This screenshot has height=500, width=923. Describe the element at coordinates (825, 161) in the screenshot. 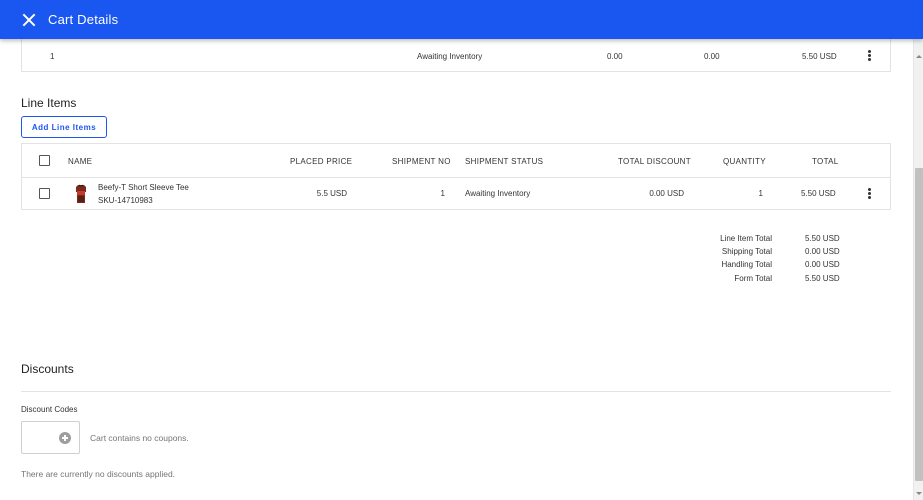

I see `col-total: TOTAL` at that location.